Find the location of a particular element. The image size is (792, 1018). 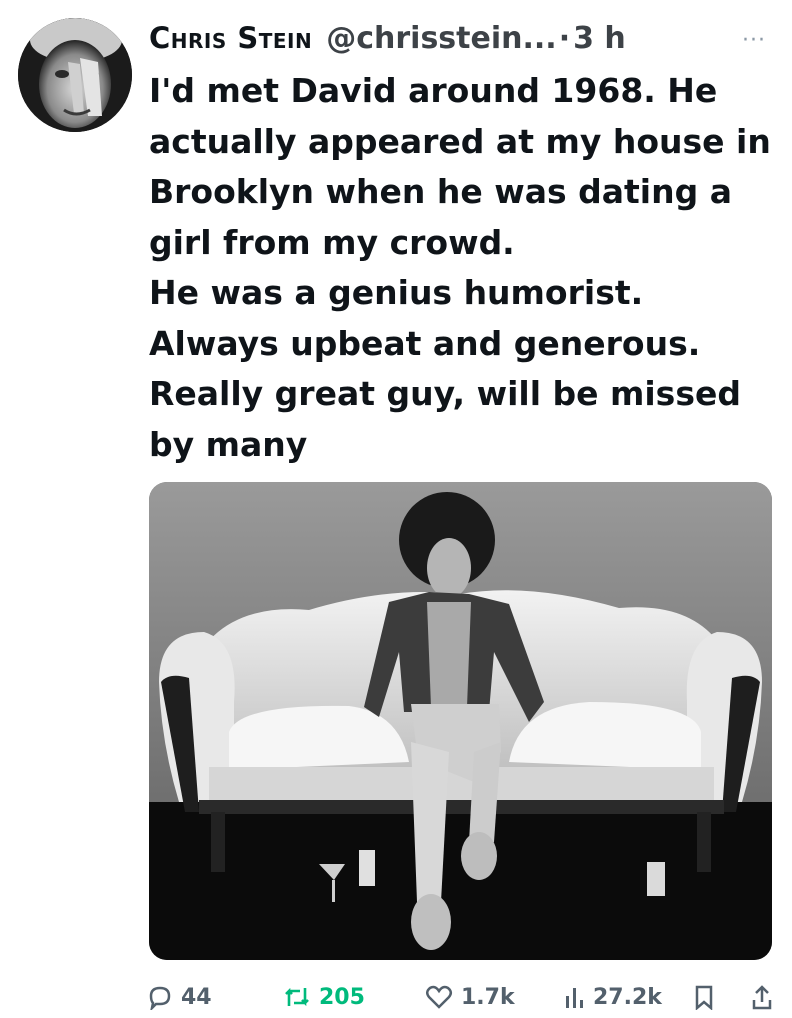

retweet-button: 205 is located at coordinates (324, 997).